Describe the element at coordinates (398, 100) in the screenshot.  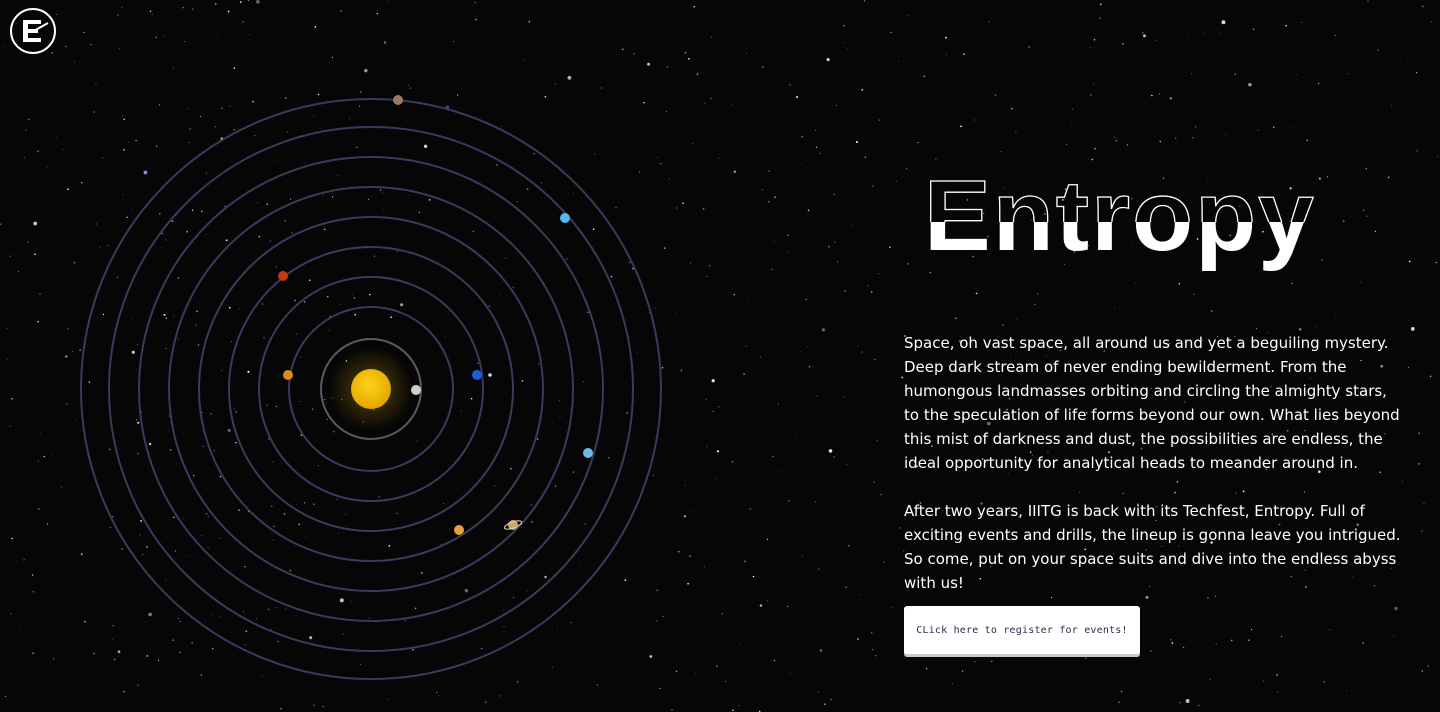
I see `planet-pluto` at that location.